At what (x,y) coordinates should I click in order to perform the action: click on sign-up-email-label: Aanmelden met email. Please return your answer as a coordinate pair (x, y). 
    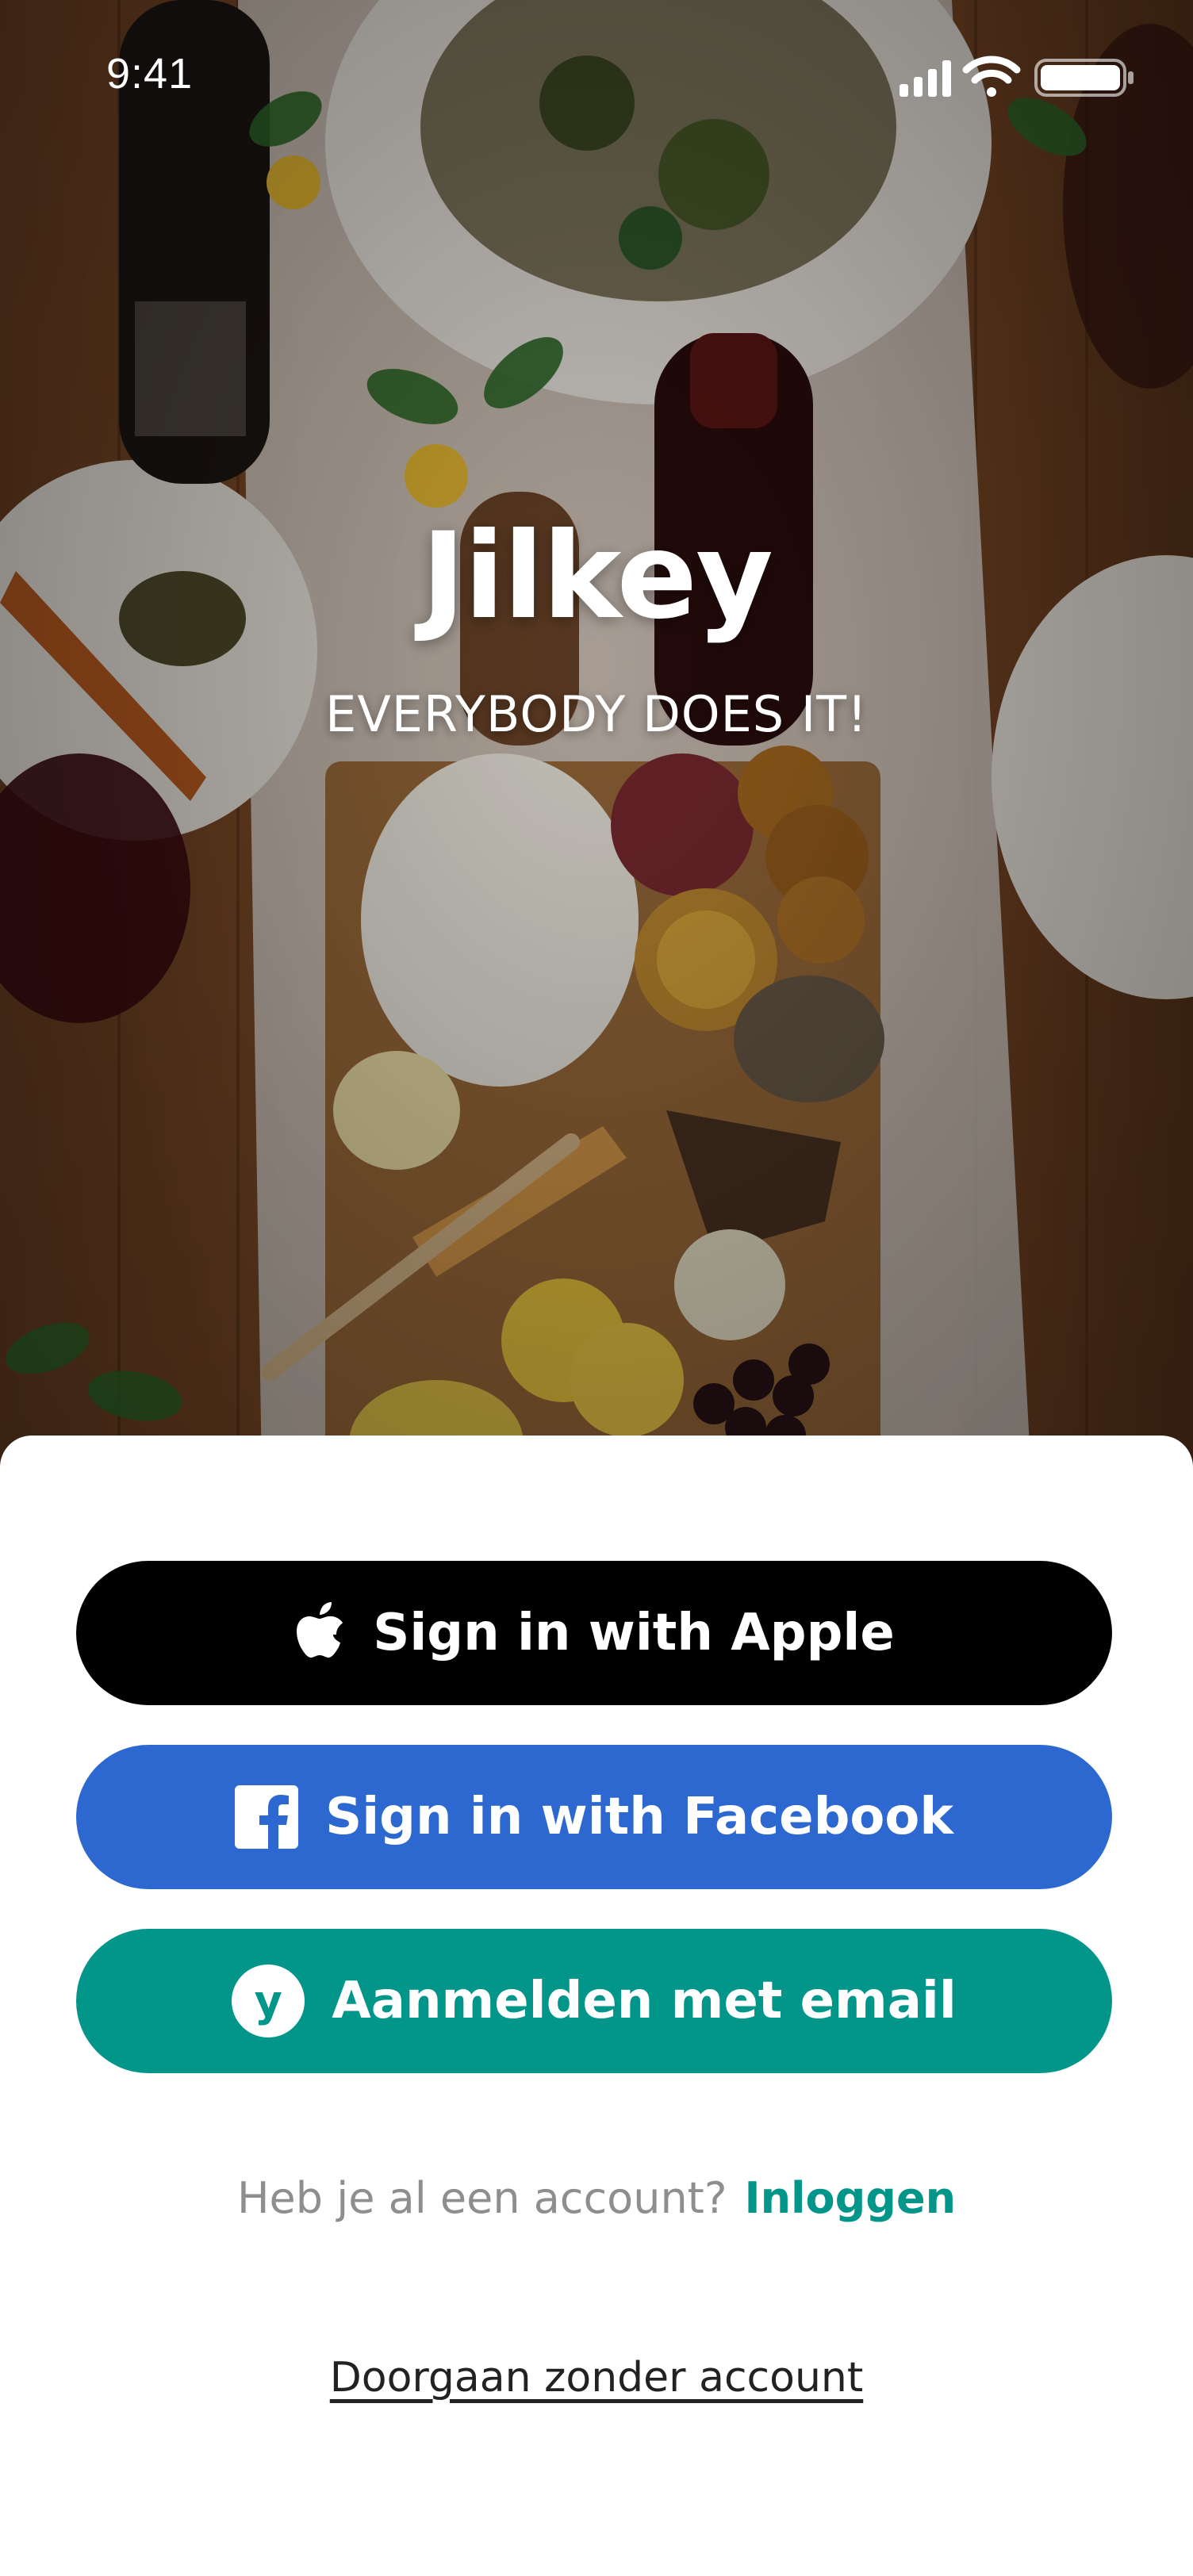
    Looking at the image, I should click on (644, 2001).